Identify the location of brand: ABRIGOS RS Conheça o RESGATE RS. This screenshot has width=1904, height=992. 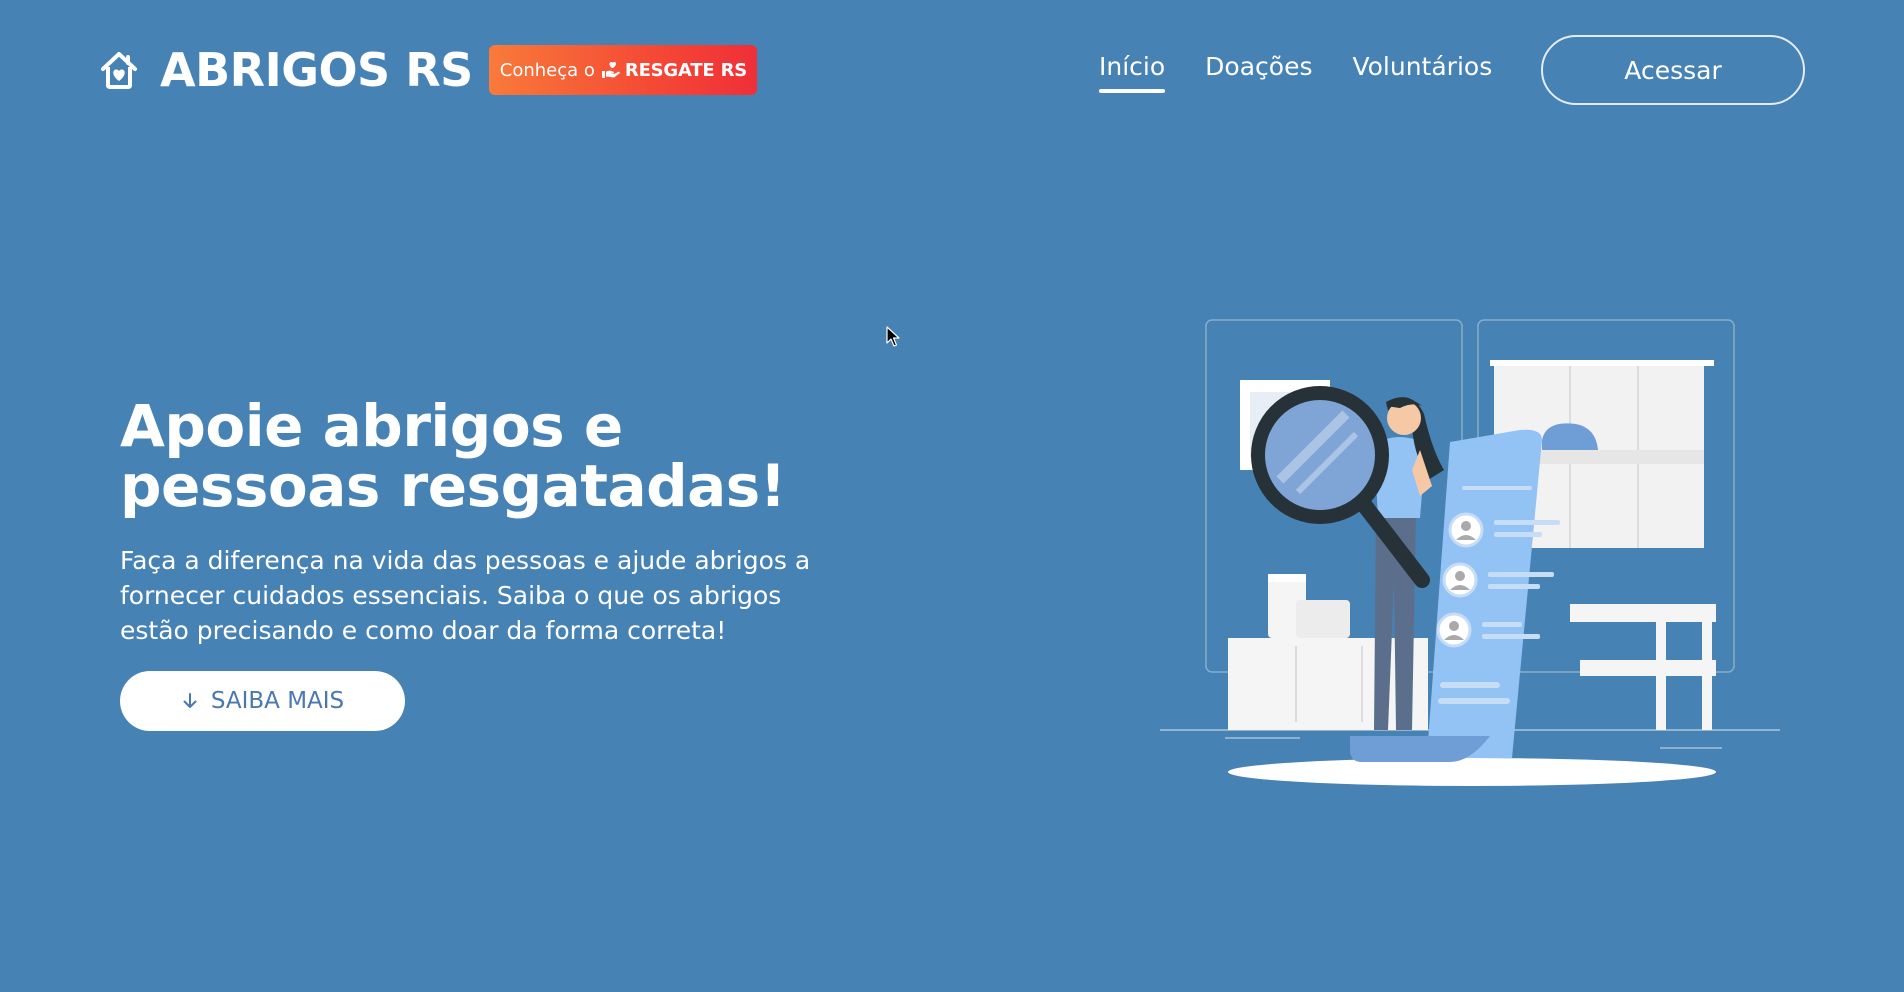
(427, 70).